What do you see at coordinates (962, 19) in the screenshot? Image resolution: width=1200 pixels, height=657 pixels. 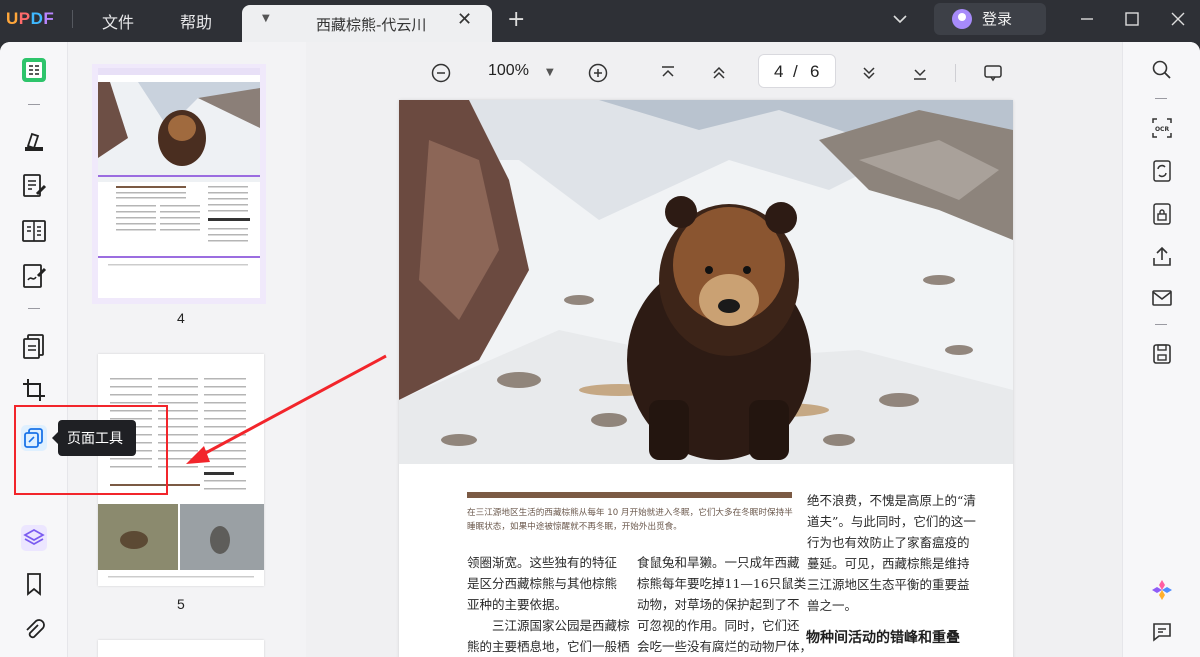 I see `avatar` at bounding box center [962, 19].